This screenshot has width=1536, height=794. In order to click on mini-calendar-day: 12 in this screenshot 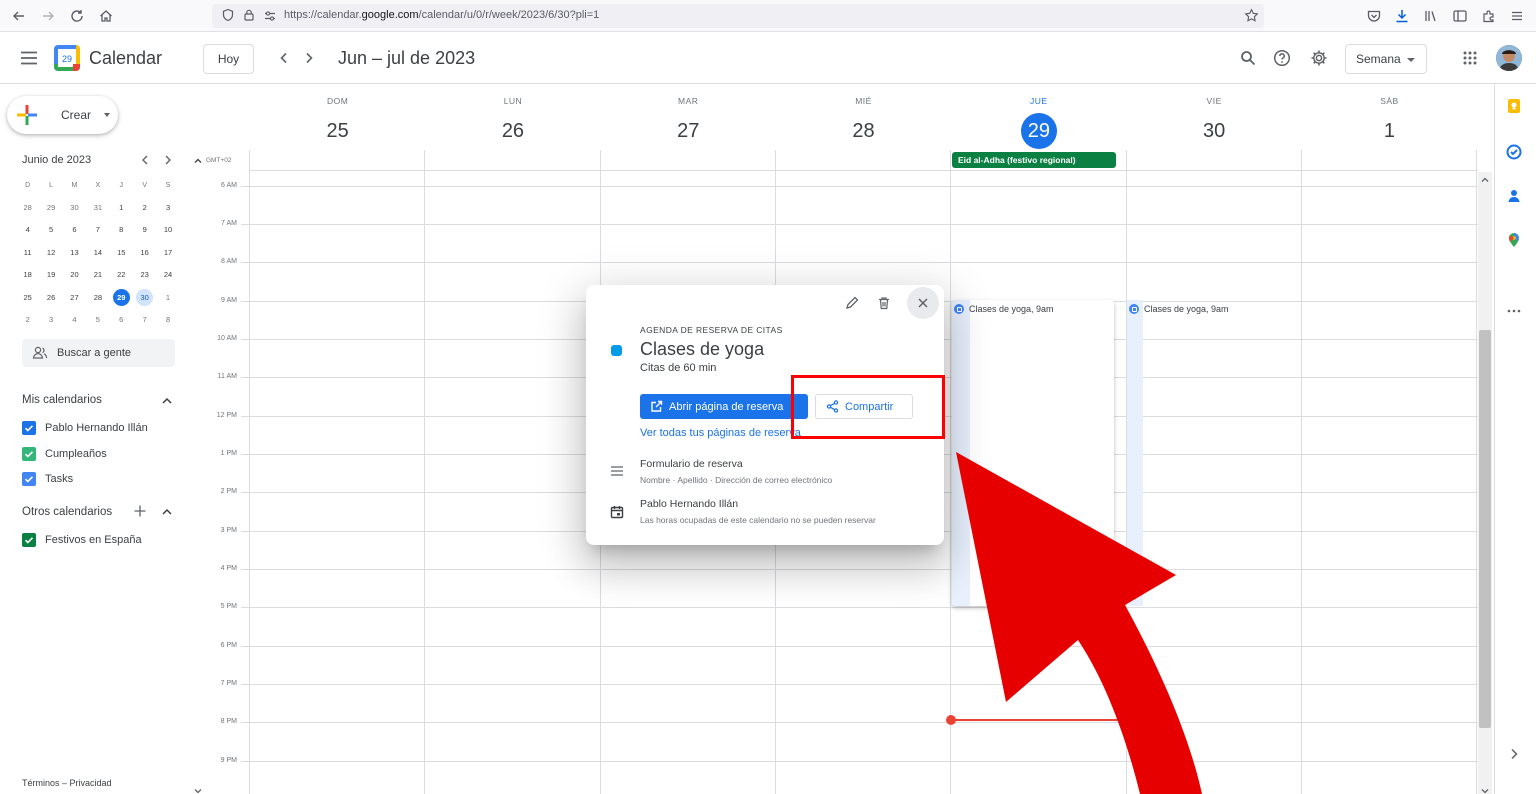, I will do `click(50, 252)`.